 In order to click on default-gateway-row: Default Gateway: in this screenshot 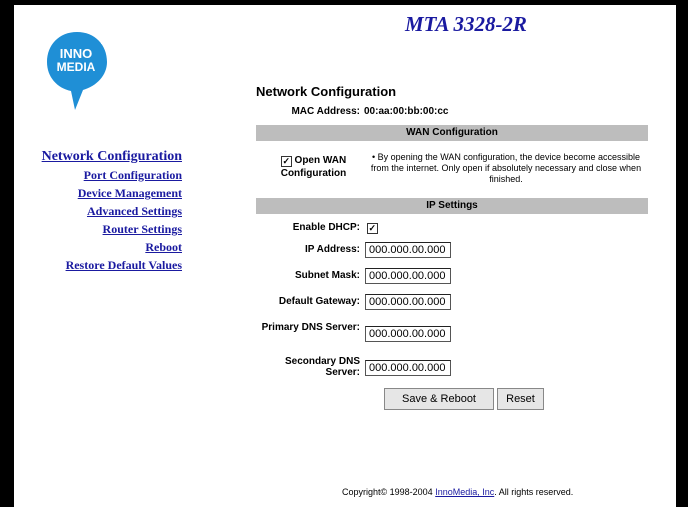, I will do `click(353, 302)`.